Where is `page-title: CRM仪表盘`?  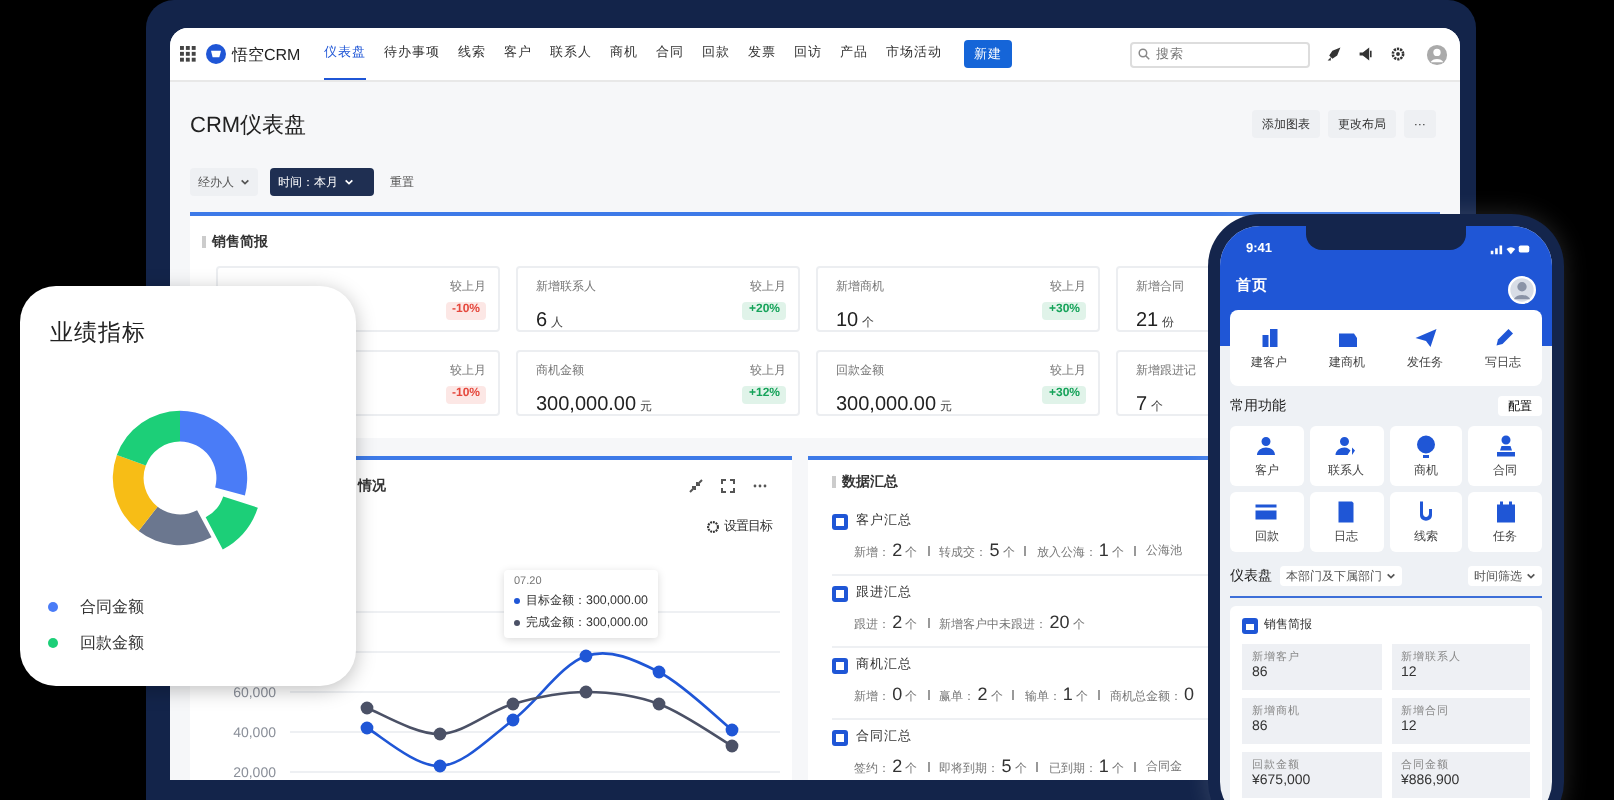
page-title: CRM仪表盘 is located at coordinates (248, 125).